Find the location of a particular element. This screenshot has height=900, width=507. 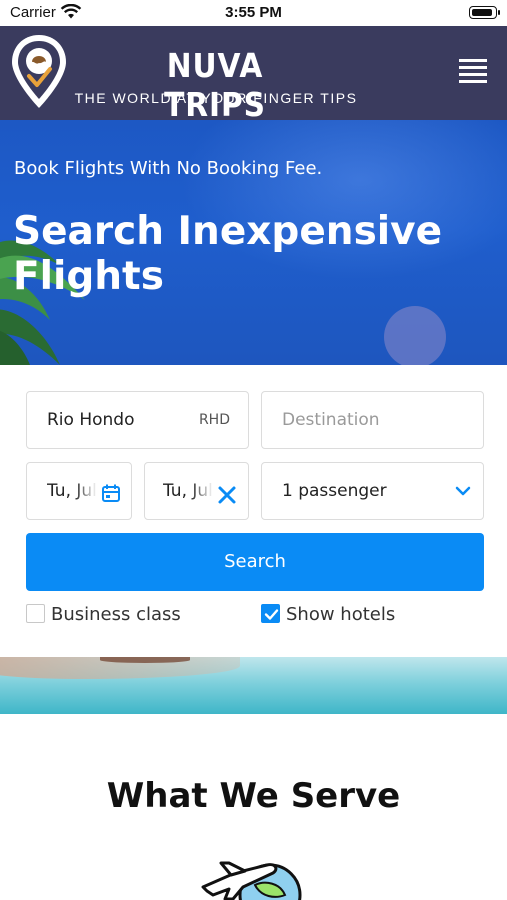

destination-input: Destination is located at coordinates (372, 420).